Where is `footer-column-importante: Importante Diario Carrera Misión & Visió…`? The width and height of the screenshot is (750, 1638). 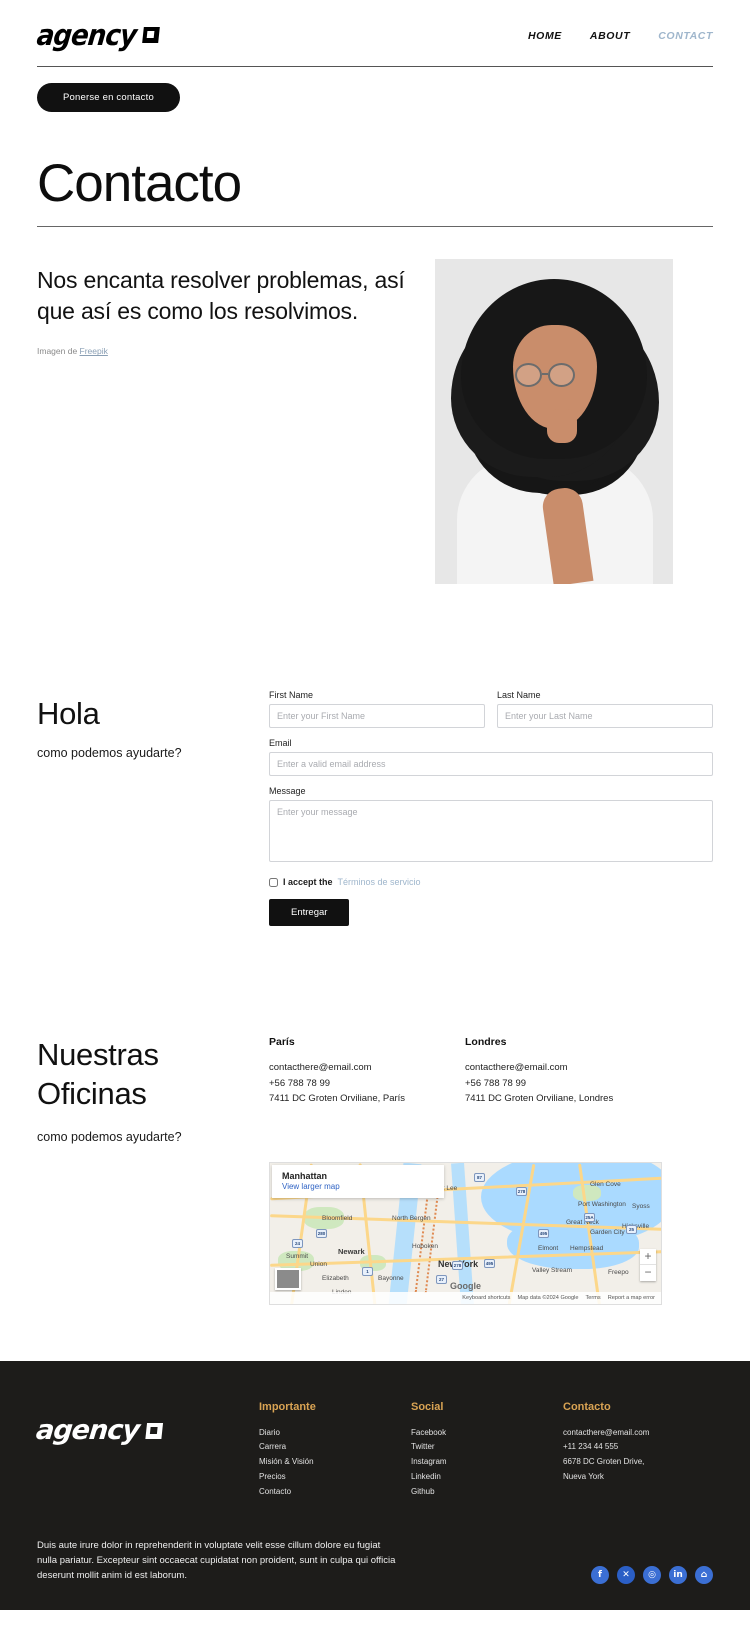
footer-column-importante: Importante Diario Carrera Misión & Visió… is located at coordinates (335, 1450).